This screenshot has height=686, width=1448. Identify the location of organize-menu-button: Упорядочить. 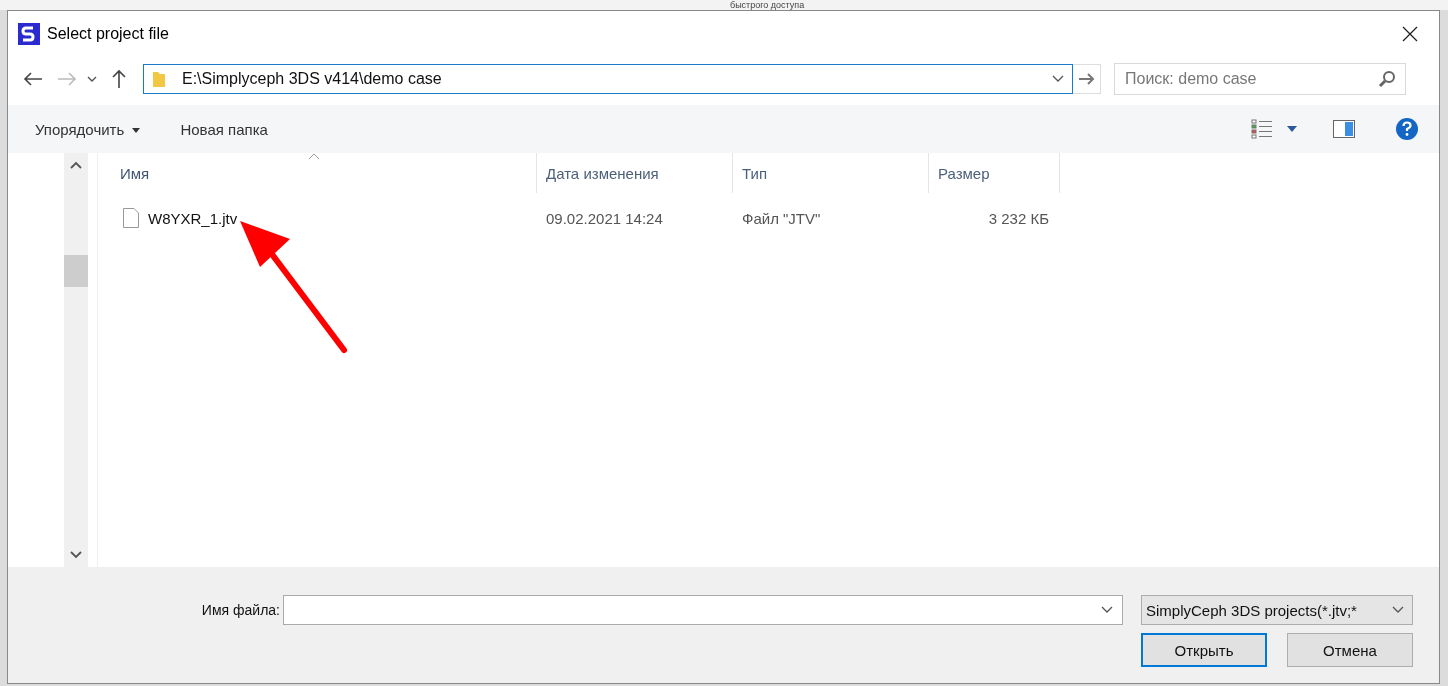
(88, 129).